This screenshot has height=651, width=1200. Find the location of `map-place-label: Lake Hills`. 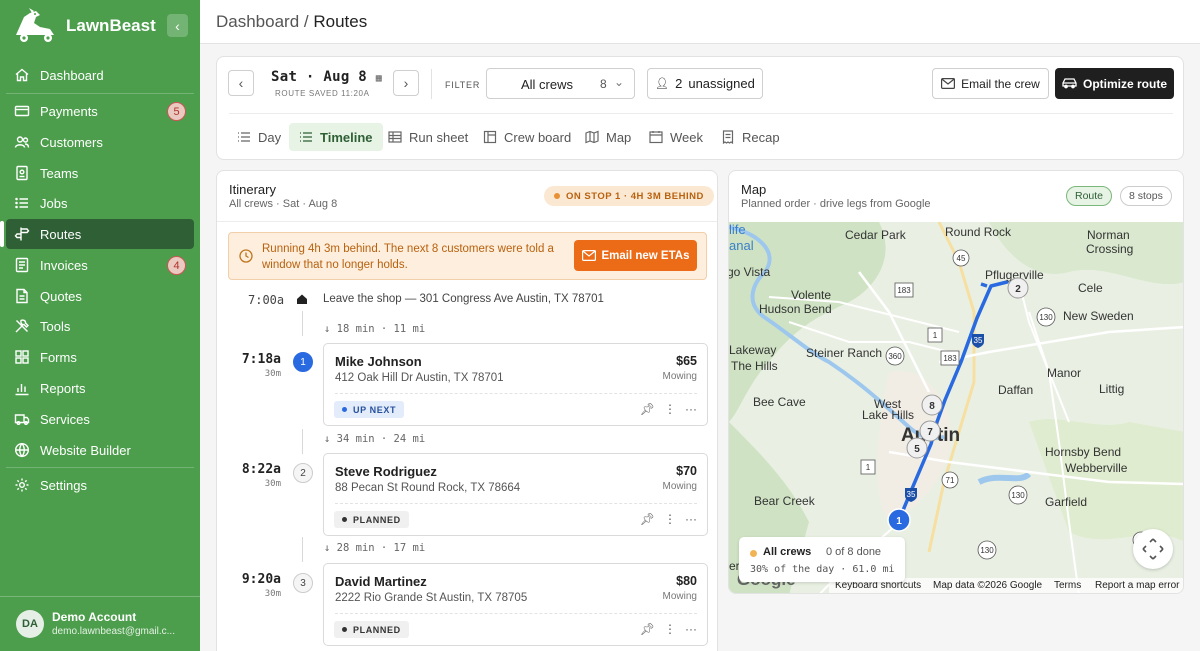

map-place-label: Lake Hills is located at coordinates (888, 415).